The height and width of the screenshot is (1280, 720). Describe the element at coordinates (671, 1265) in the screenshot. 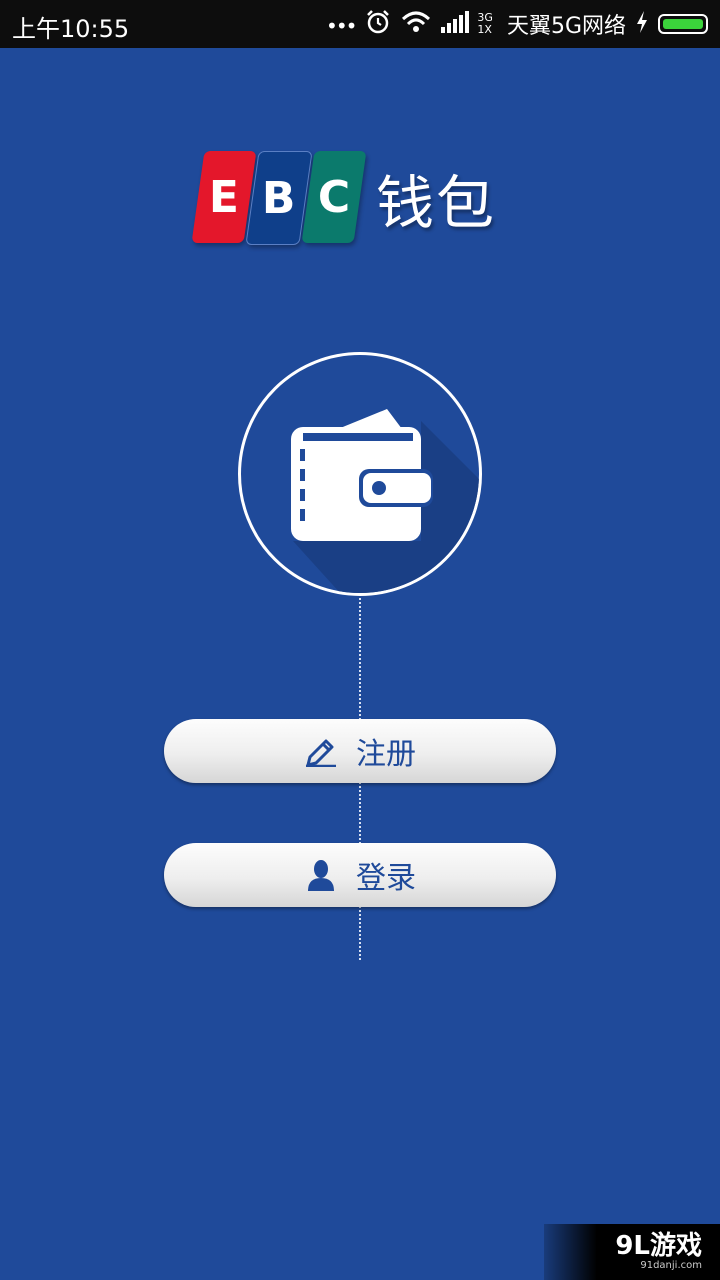

I see `watermark-sub: 91danji.com` at that location.